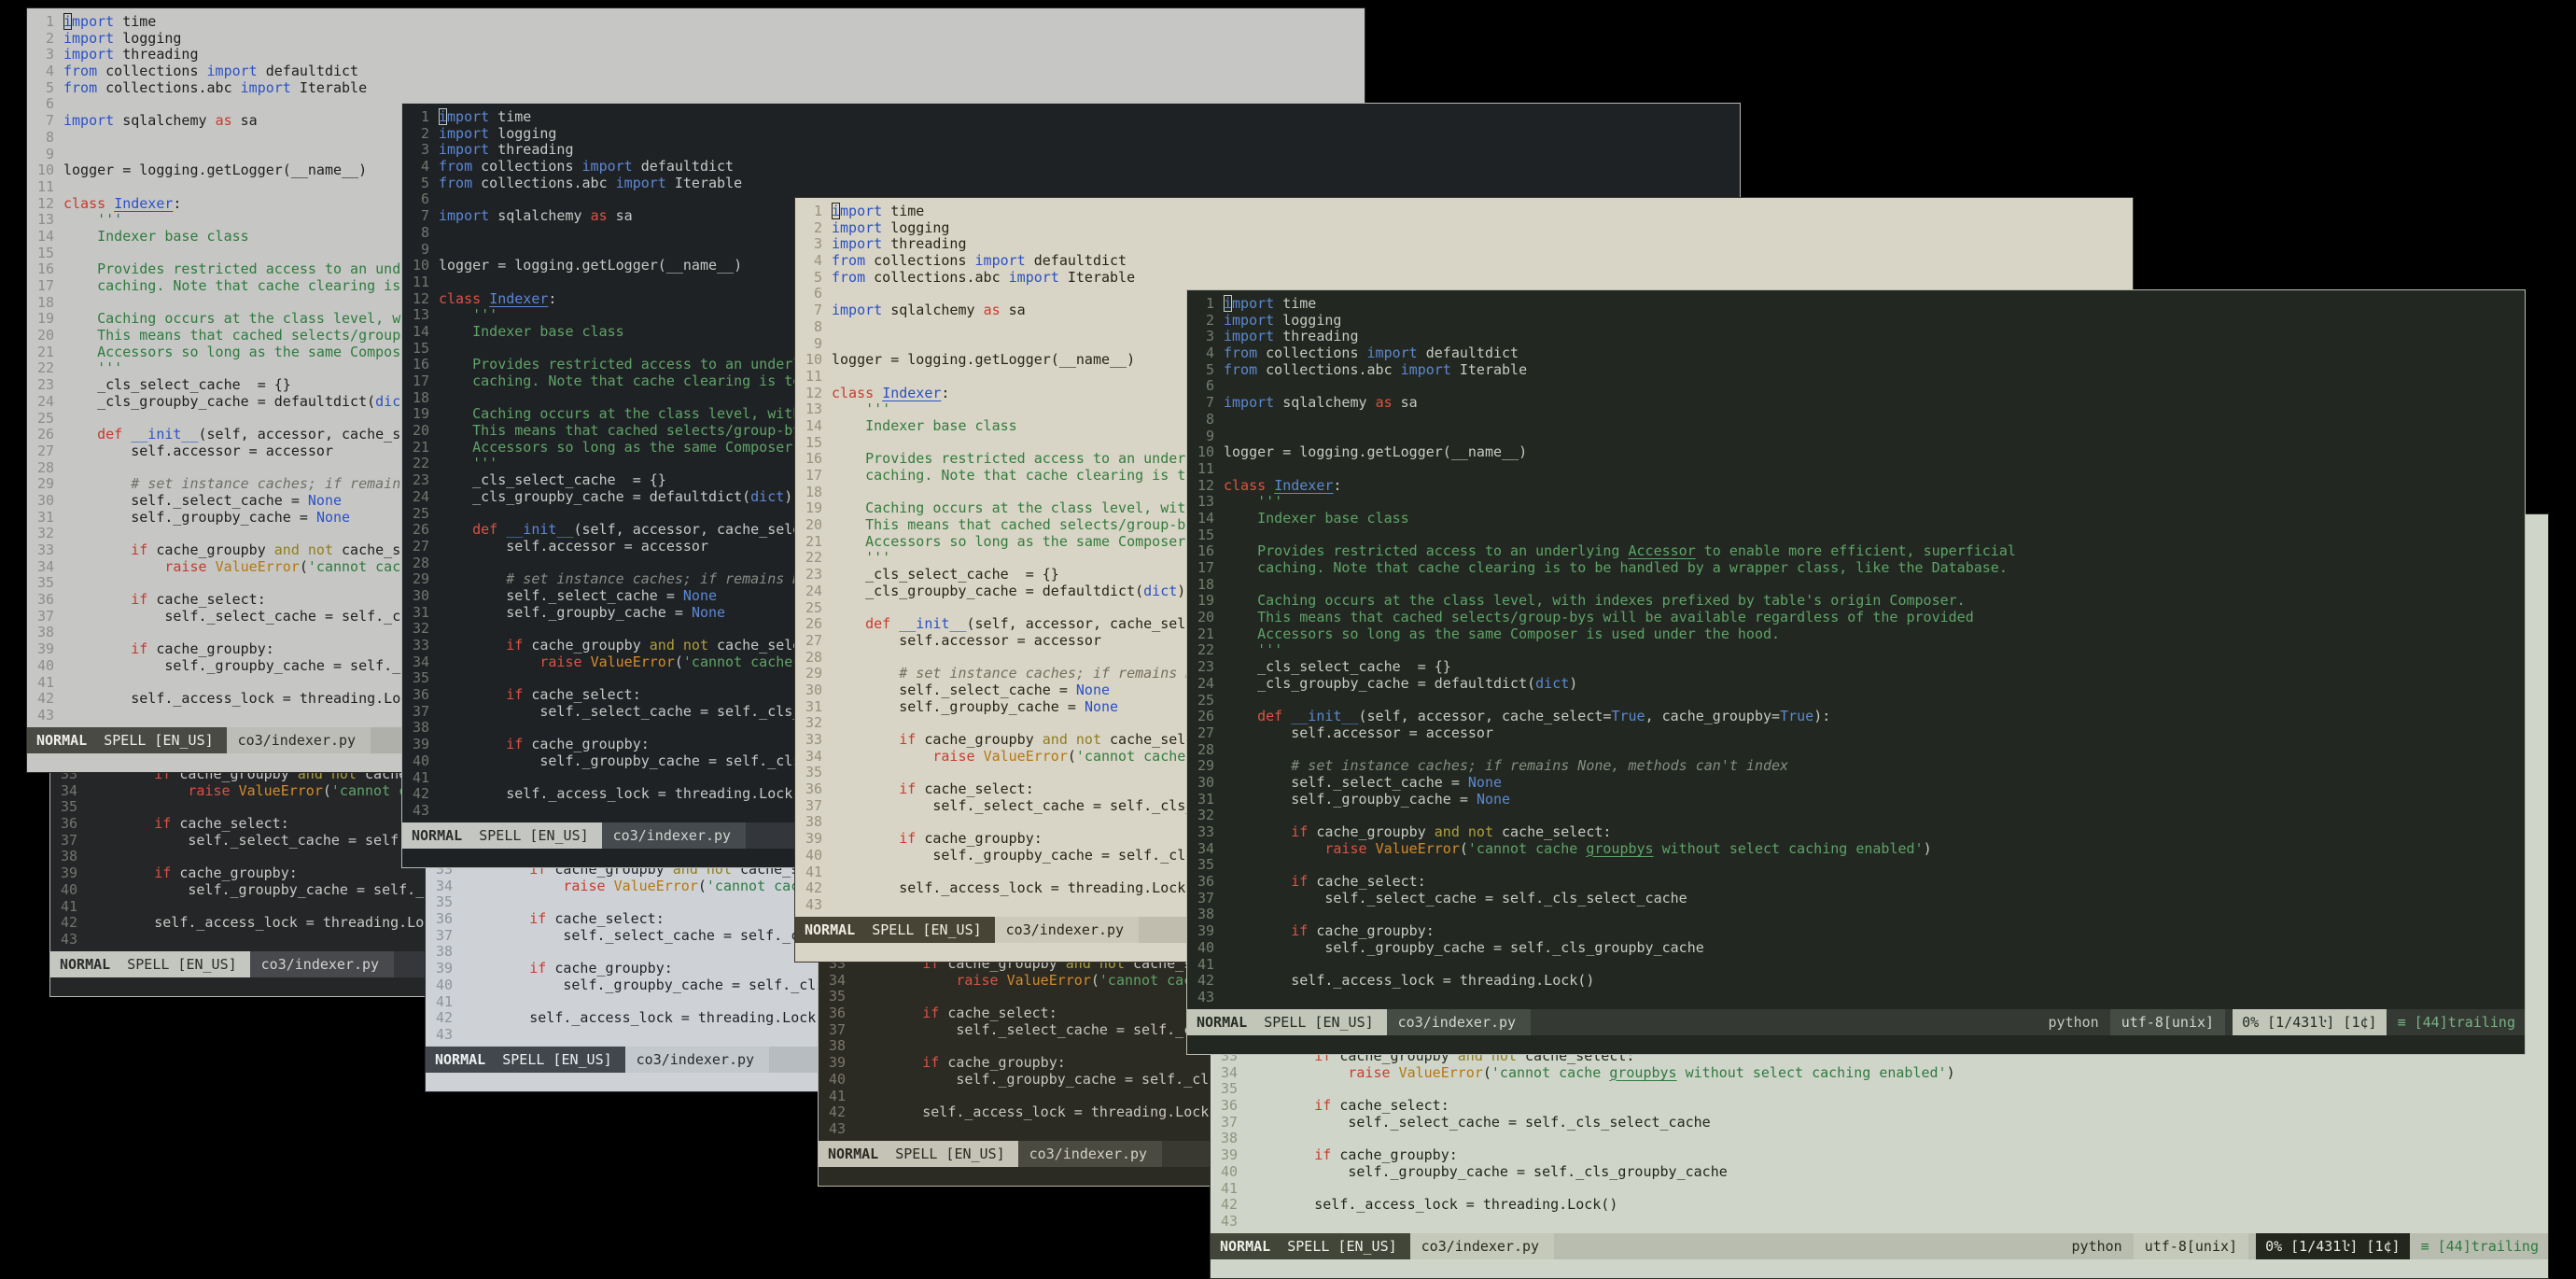 The width and height of the screenshot is (2576, 1279). I want to click on code-line: 7import sqlalchemy as sa, so click(1859, 403).